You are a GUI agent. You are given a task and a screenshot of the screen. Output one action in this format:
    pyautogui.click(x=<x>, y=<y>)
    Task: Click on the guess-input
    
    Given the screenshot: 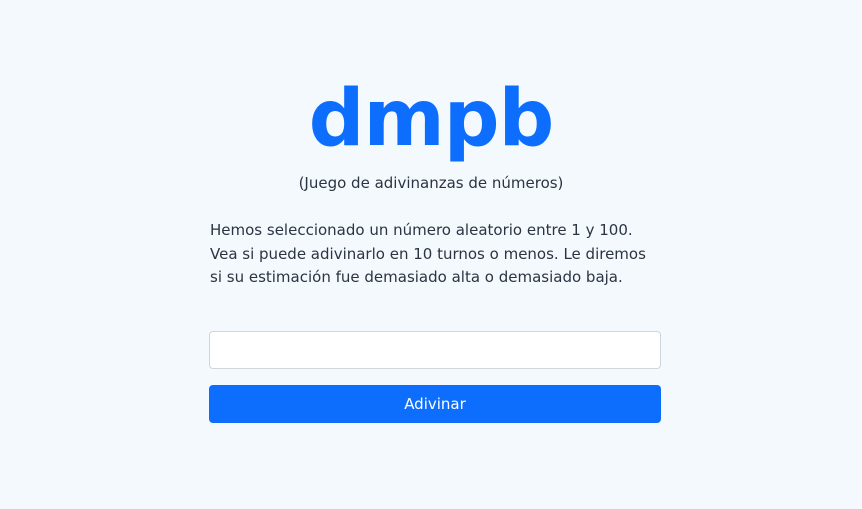 What is the action you would take?
    pyautogui.click(x=435, y=350)
    